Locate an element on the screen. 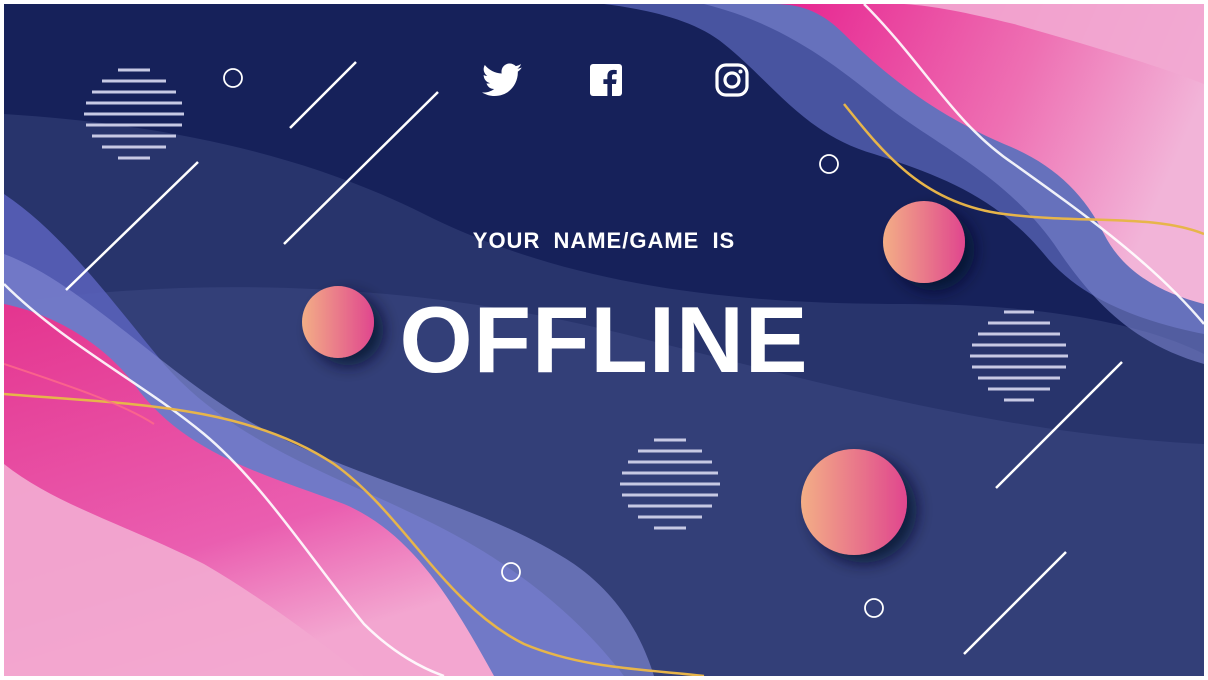 This screenshot has height=680, width=1208. orb is located at coordinates (854, 502).